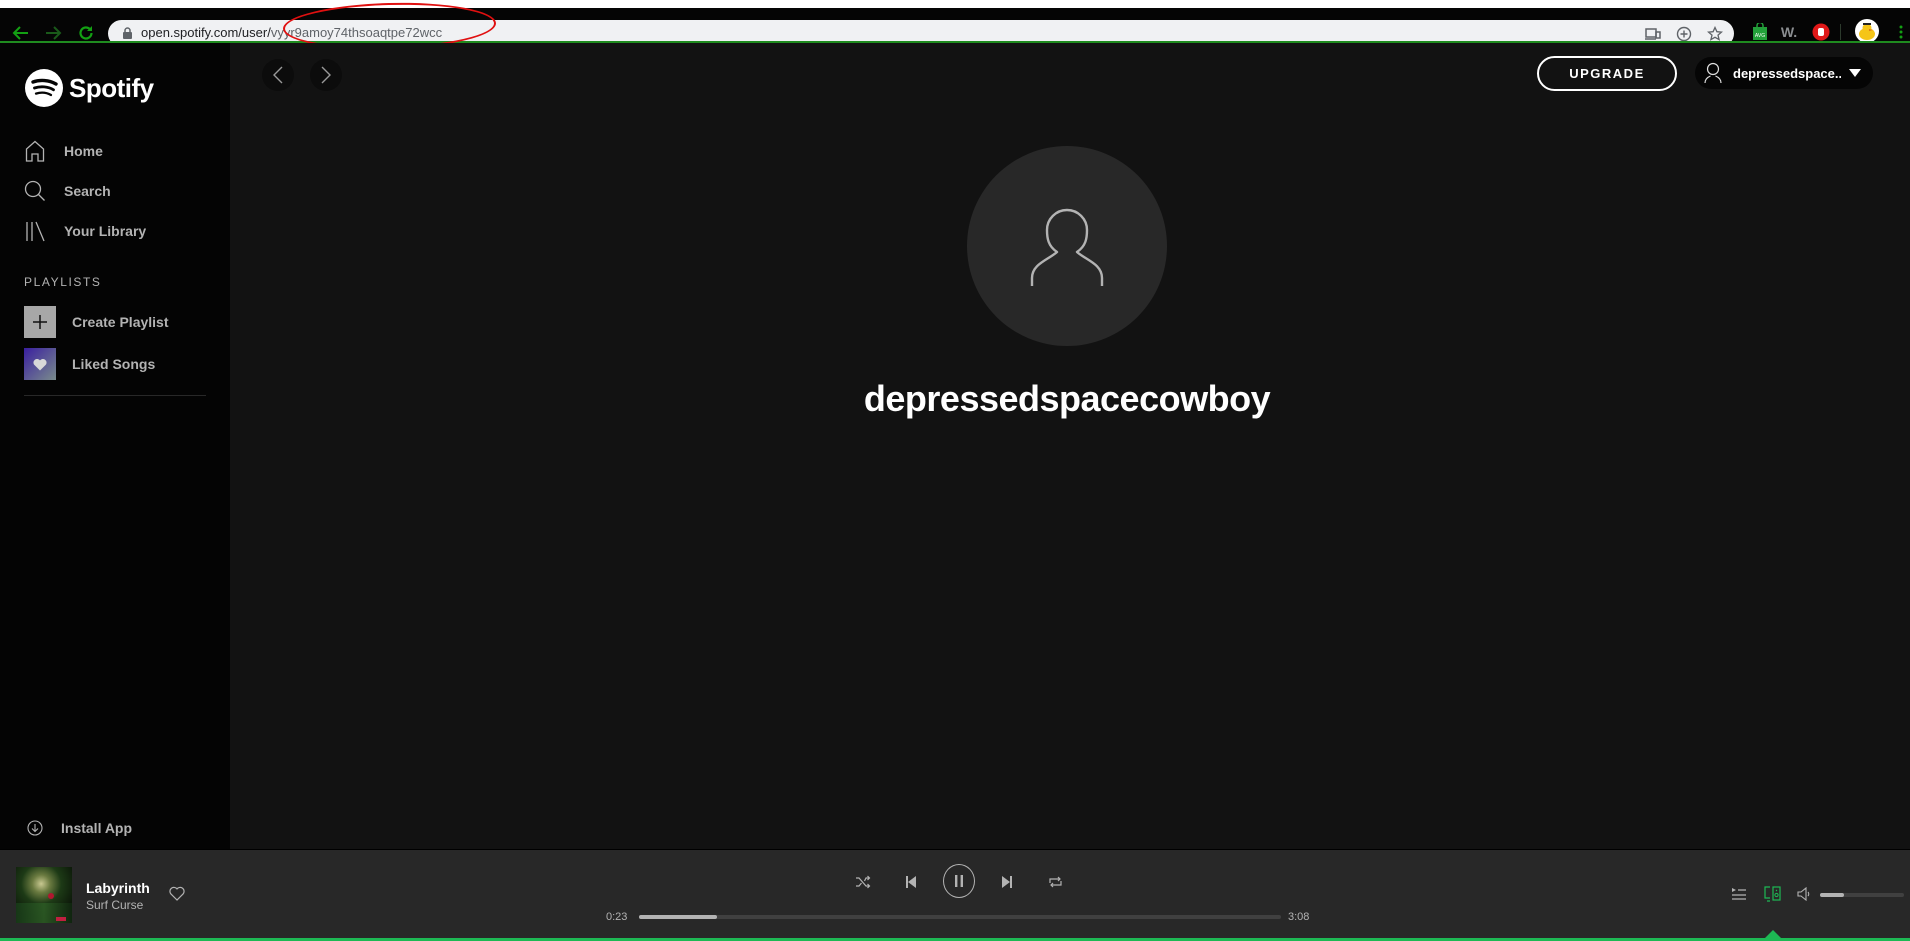 This screenshot has width=1910, height=941. I want to click on plus-icon, so click(40, 322).